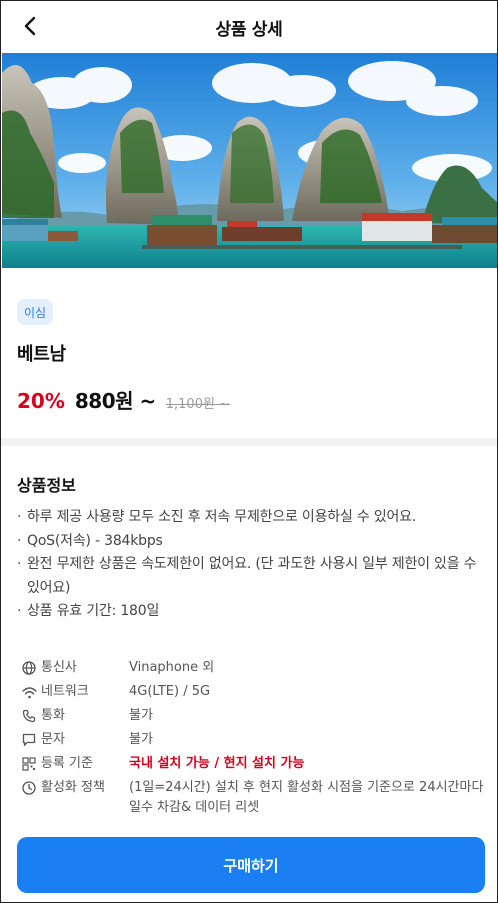 The height and width of the screenshot is (903, 498). Describe the element at coordinates (73, 787) in the screenshot. I see `spec-label: 활성화 정책` at that location.